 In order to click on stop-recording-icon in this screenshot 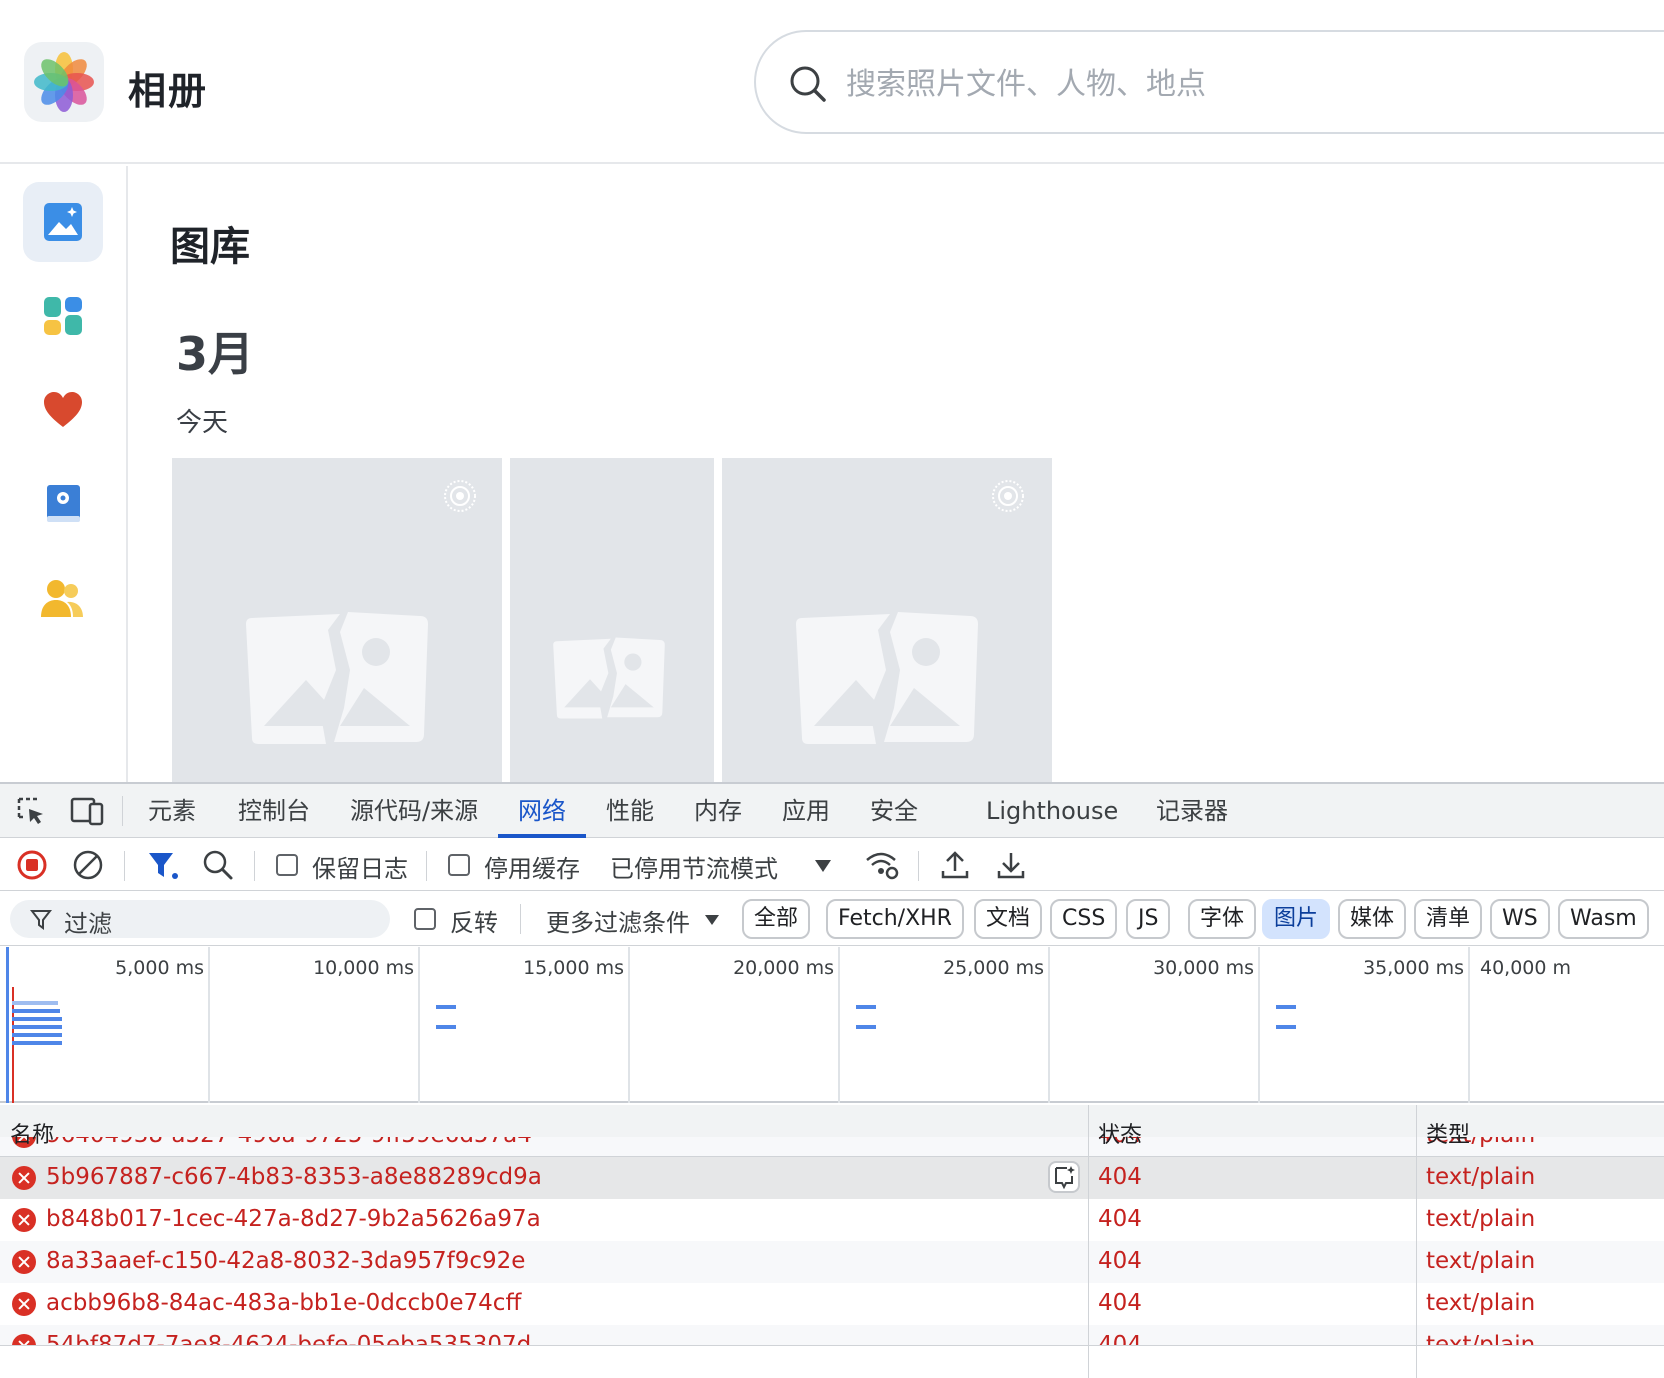, I will do `click(32, 865)`.